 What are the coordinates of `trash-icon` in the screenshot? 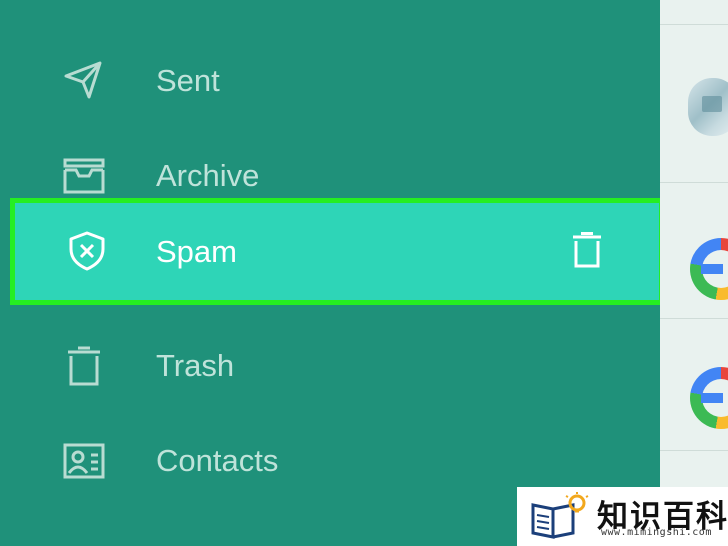 It's located at (84, 366).